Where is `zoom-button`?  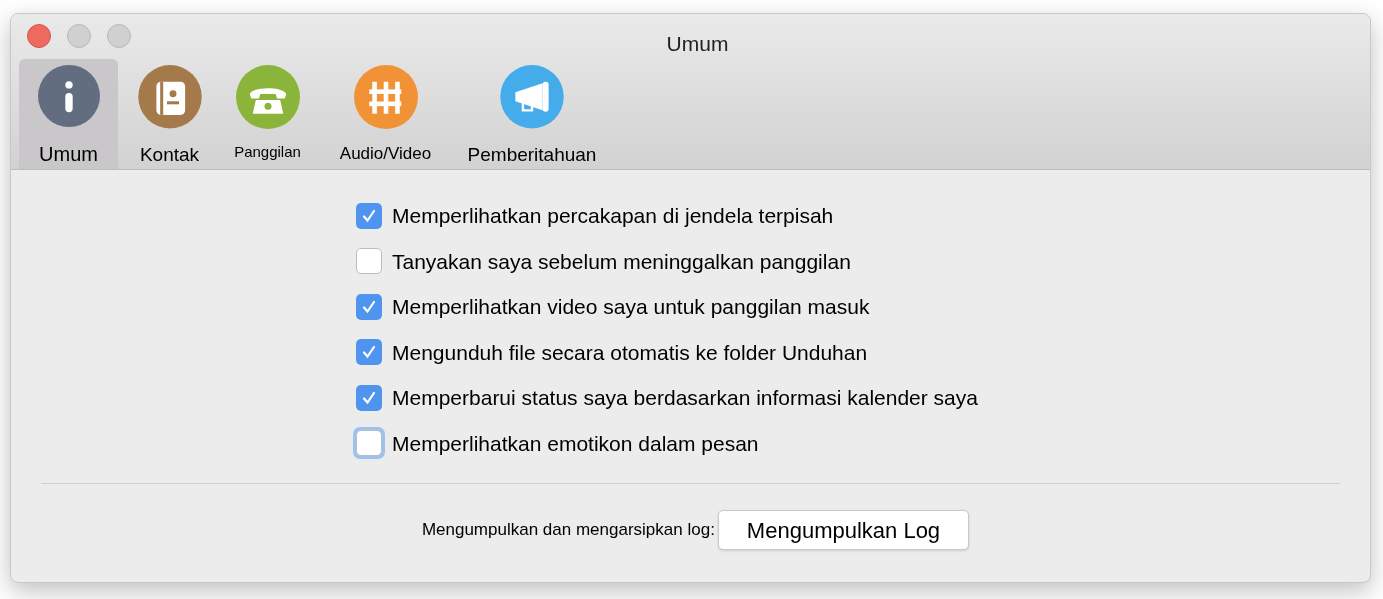
zoom-button is located at coordinates (119, 36).